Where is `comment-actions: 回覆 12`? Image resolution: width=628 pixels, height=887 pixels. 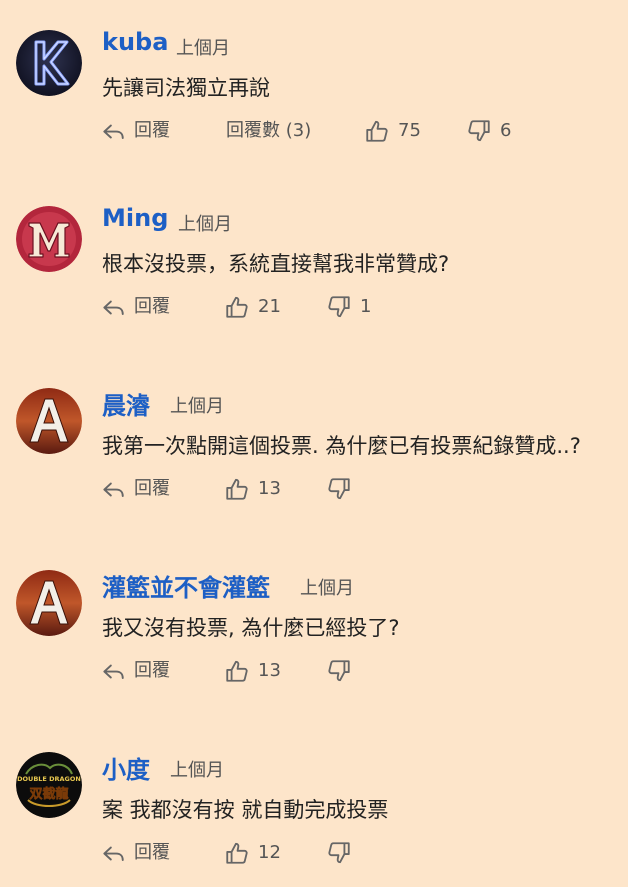
comment-actions: 回覆 12 is located at coordinates (360, 853).